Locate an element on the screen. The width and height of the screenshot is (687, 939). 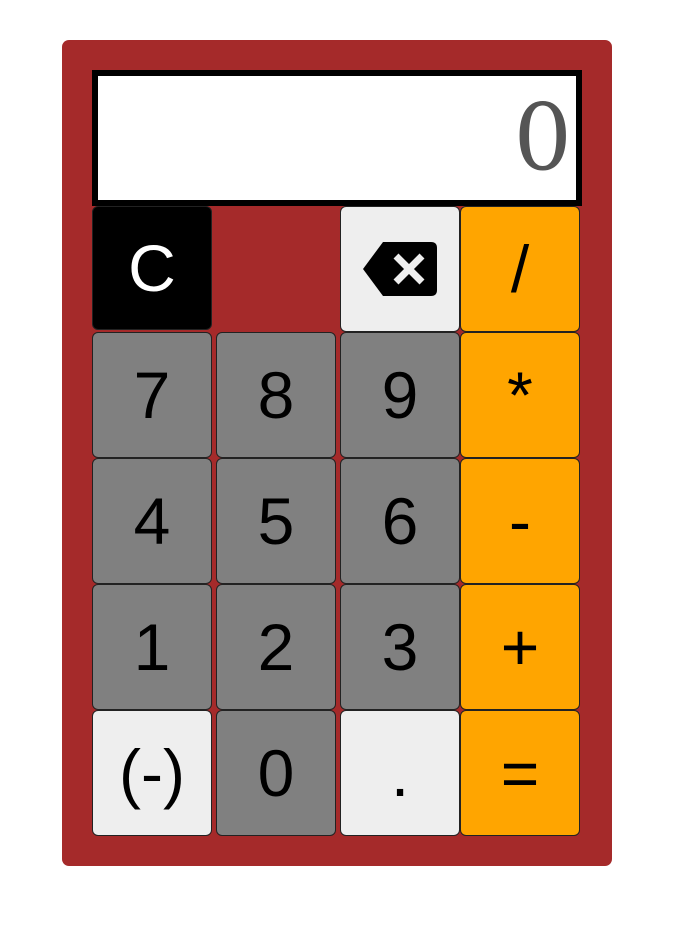
backspace-icon is located at coordinates (400, 269).